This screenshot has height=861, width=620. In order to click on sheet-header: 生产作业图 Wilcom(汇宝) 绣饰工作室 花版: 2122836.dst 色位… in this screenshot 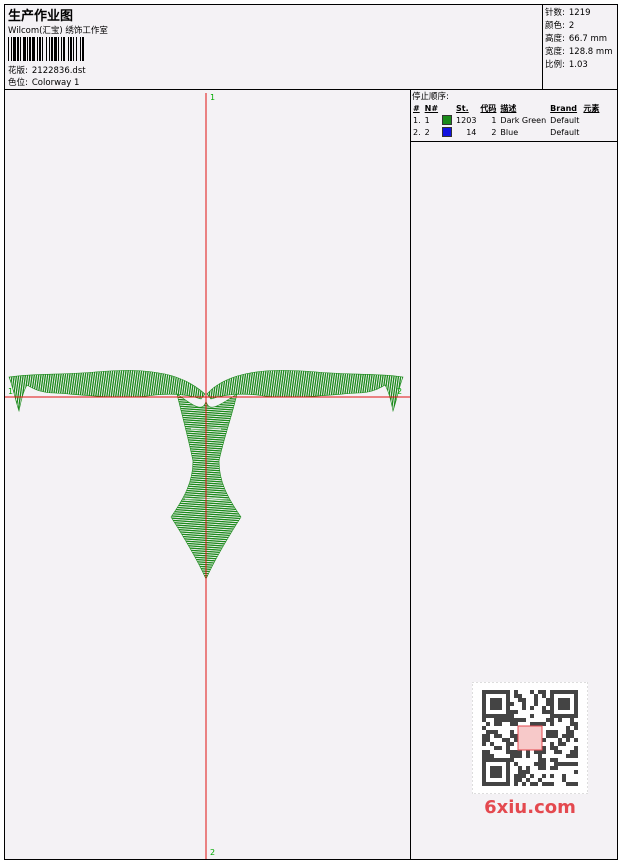, I will do `click(311, 47)`.